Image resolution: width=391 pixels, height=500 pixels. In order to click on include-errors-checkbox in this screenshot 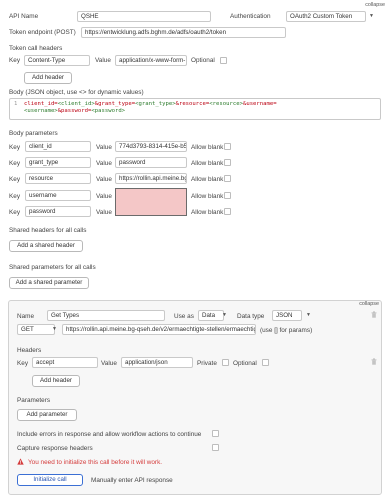, I will do `click(215, 433)`.